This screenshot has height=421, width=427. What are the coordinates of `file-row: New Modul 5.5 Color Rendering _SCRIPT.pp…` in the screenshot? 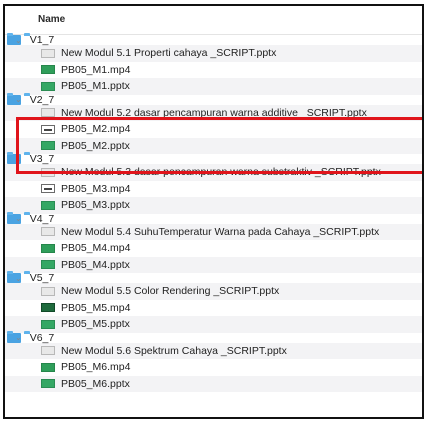 It's located at (213, 291).